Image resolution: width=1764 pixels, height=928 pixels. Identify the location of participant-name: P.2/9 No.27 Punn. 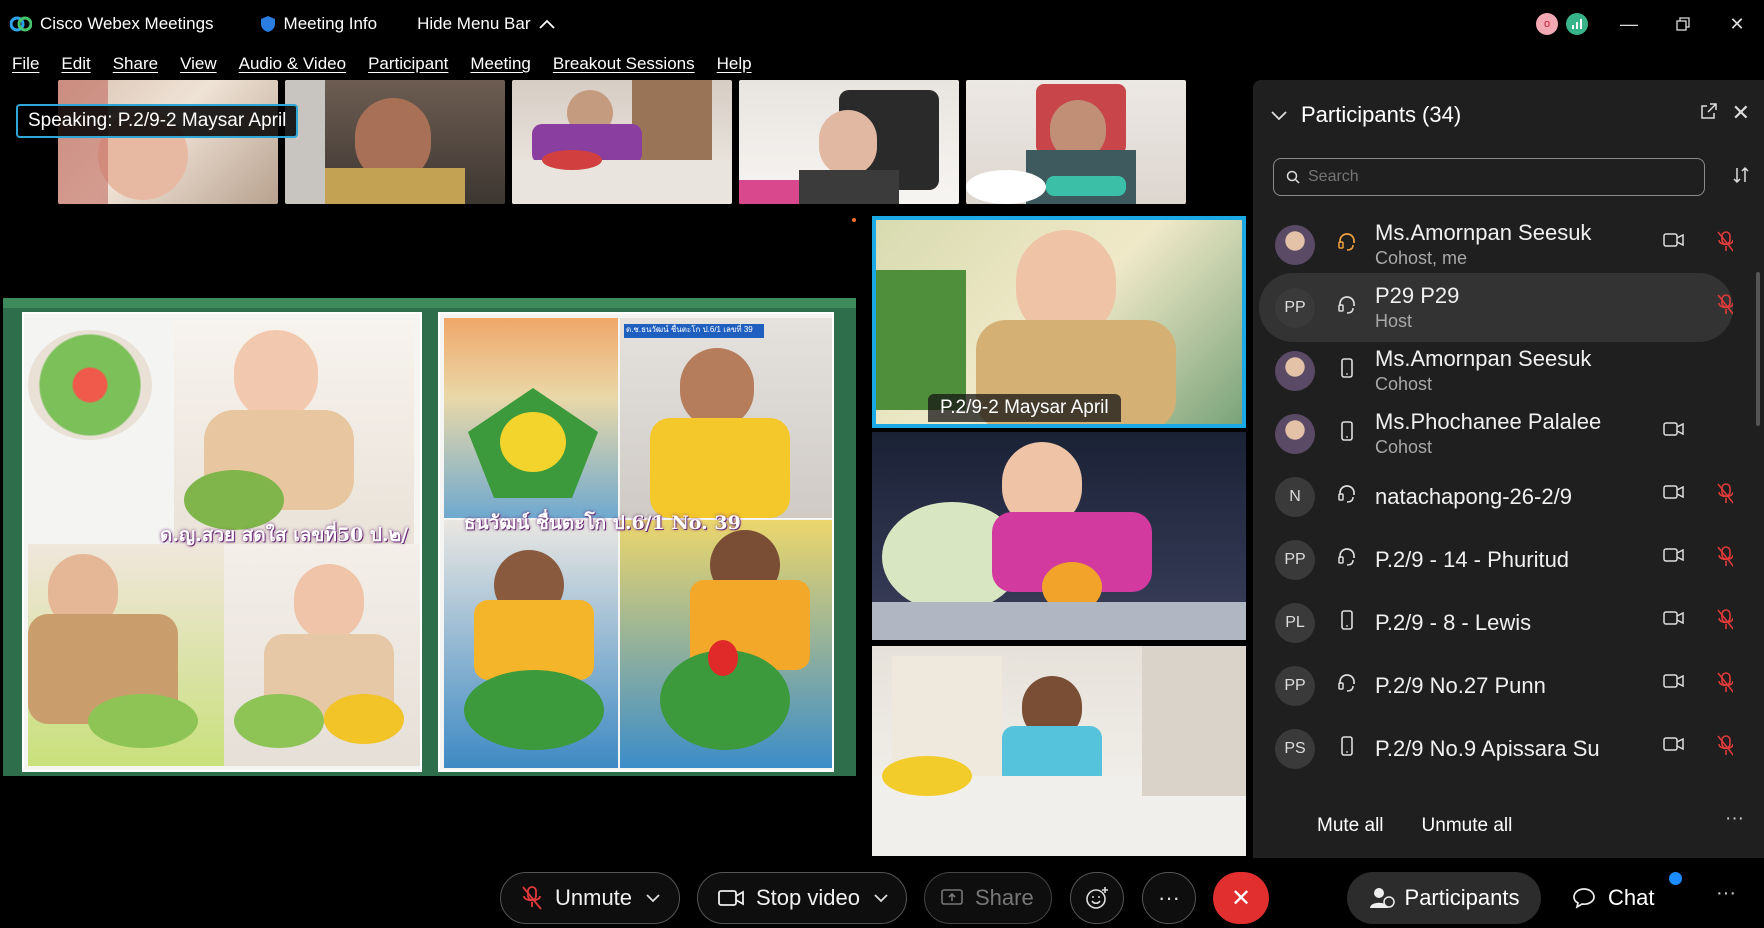
(1460, 685).